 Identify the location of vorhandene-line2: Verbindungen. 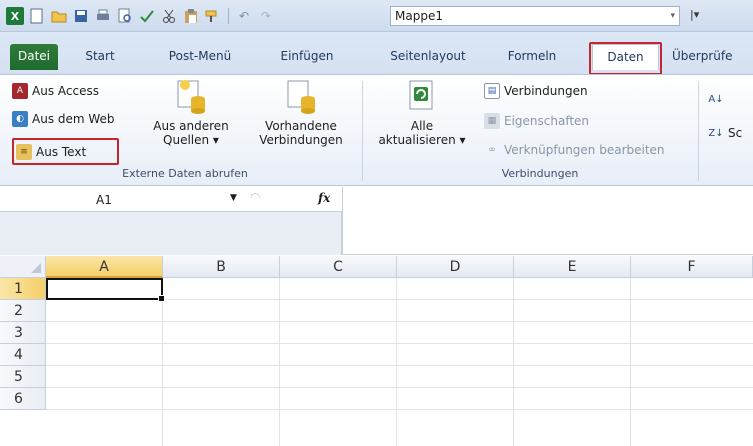
(301, 140).